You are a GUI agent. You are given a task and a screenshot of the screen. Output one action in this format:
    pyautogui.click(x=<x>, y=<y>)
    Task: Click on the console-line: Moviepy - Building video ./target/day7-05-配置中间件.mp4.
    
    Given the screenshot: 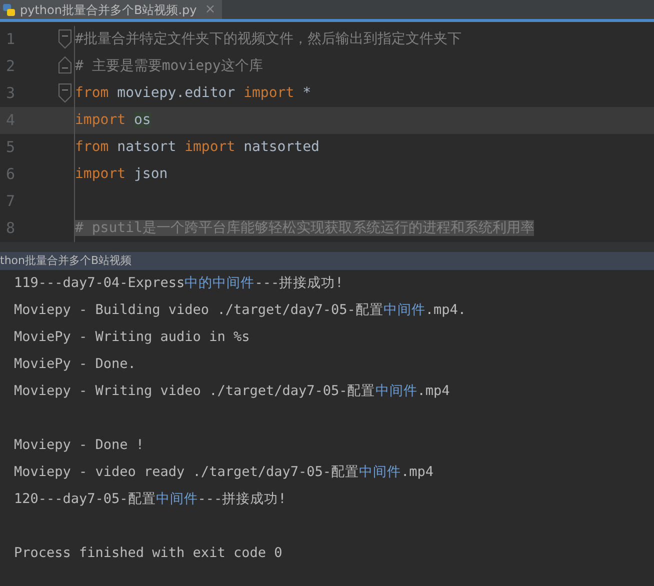 What is the action you would take?
    pyautogui.click(x=240, y=310)
    